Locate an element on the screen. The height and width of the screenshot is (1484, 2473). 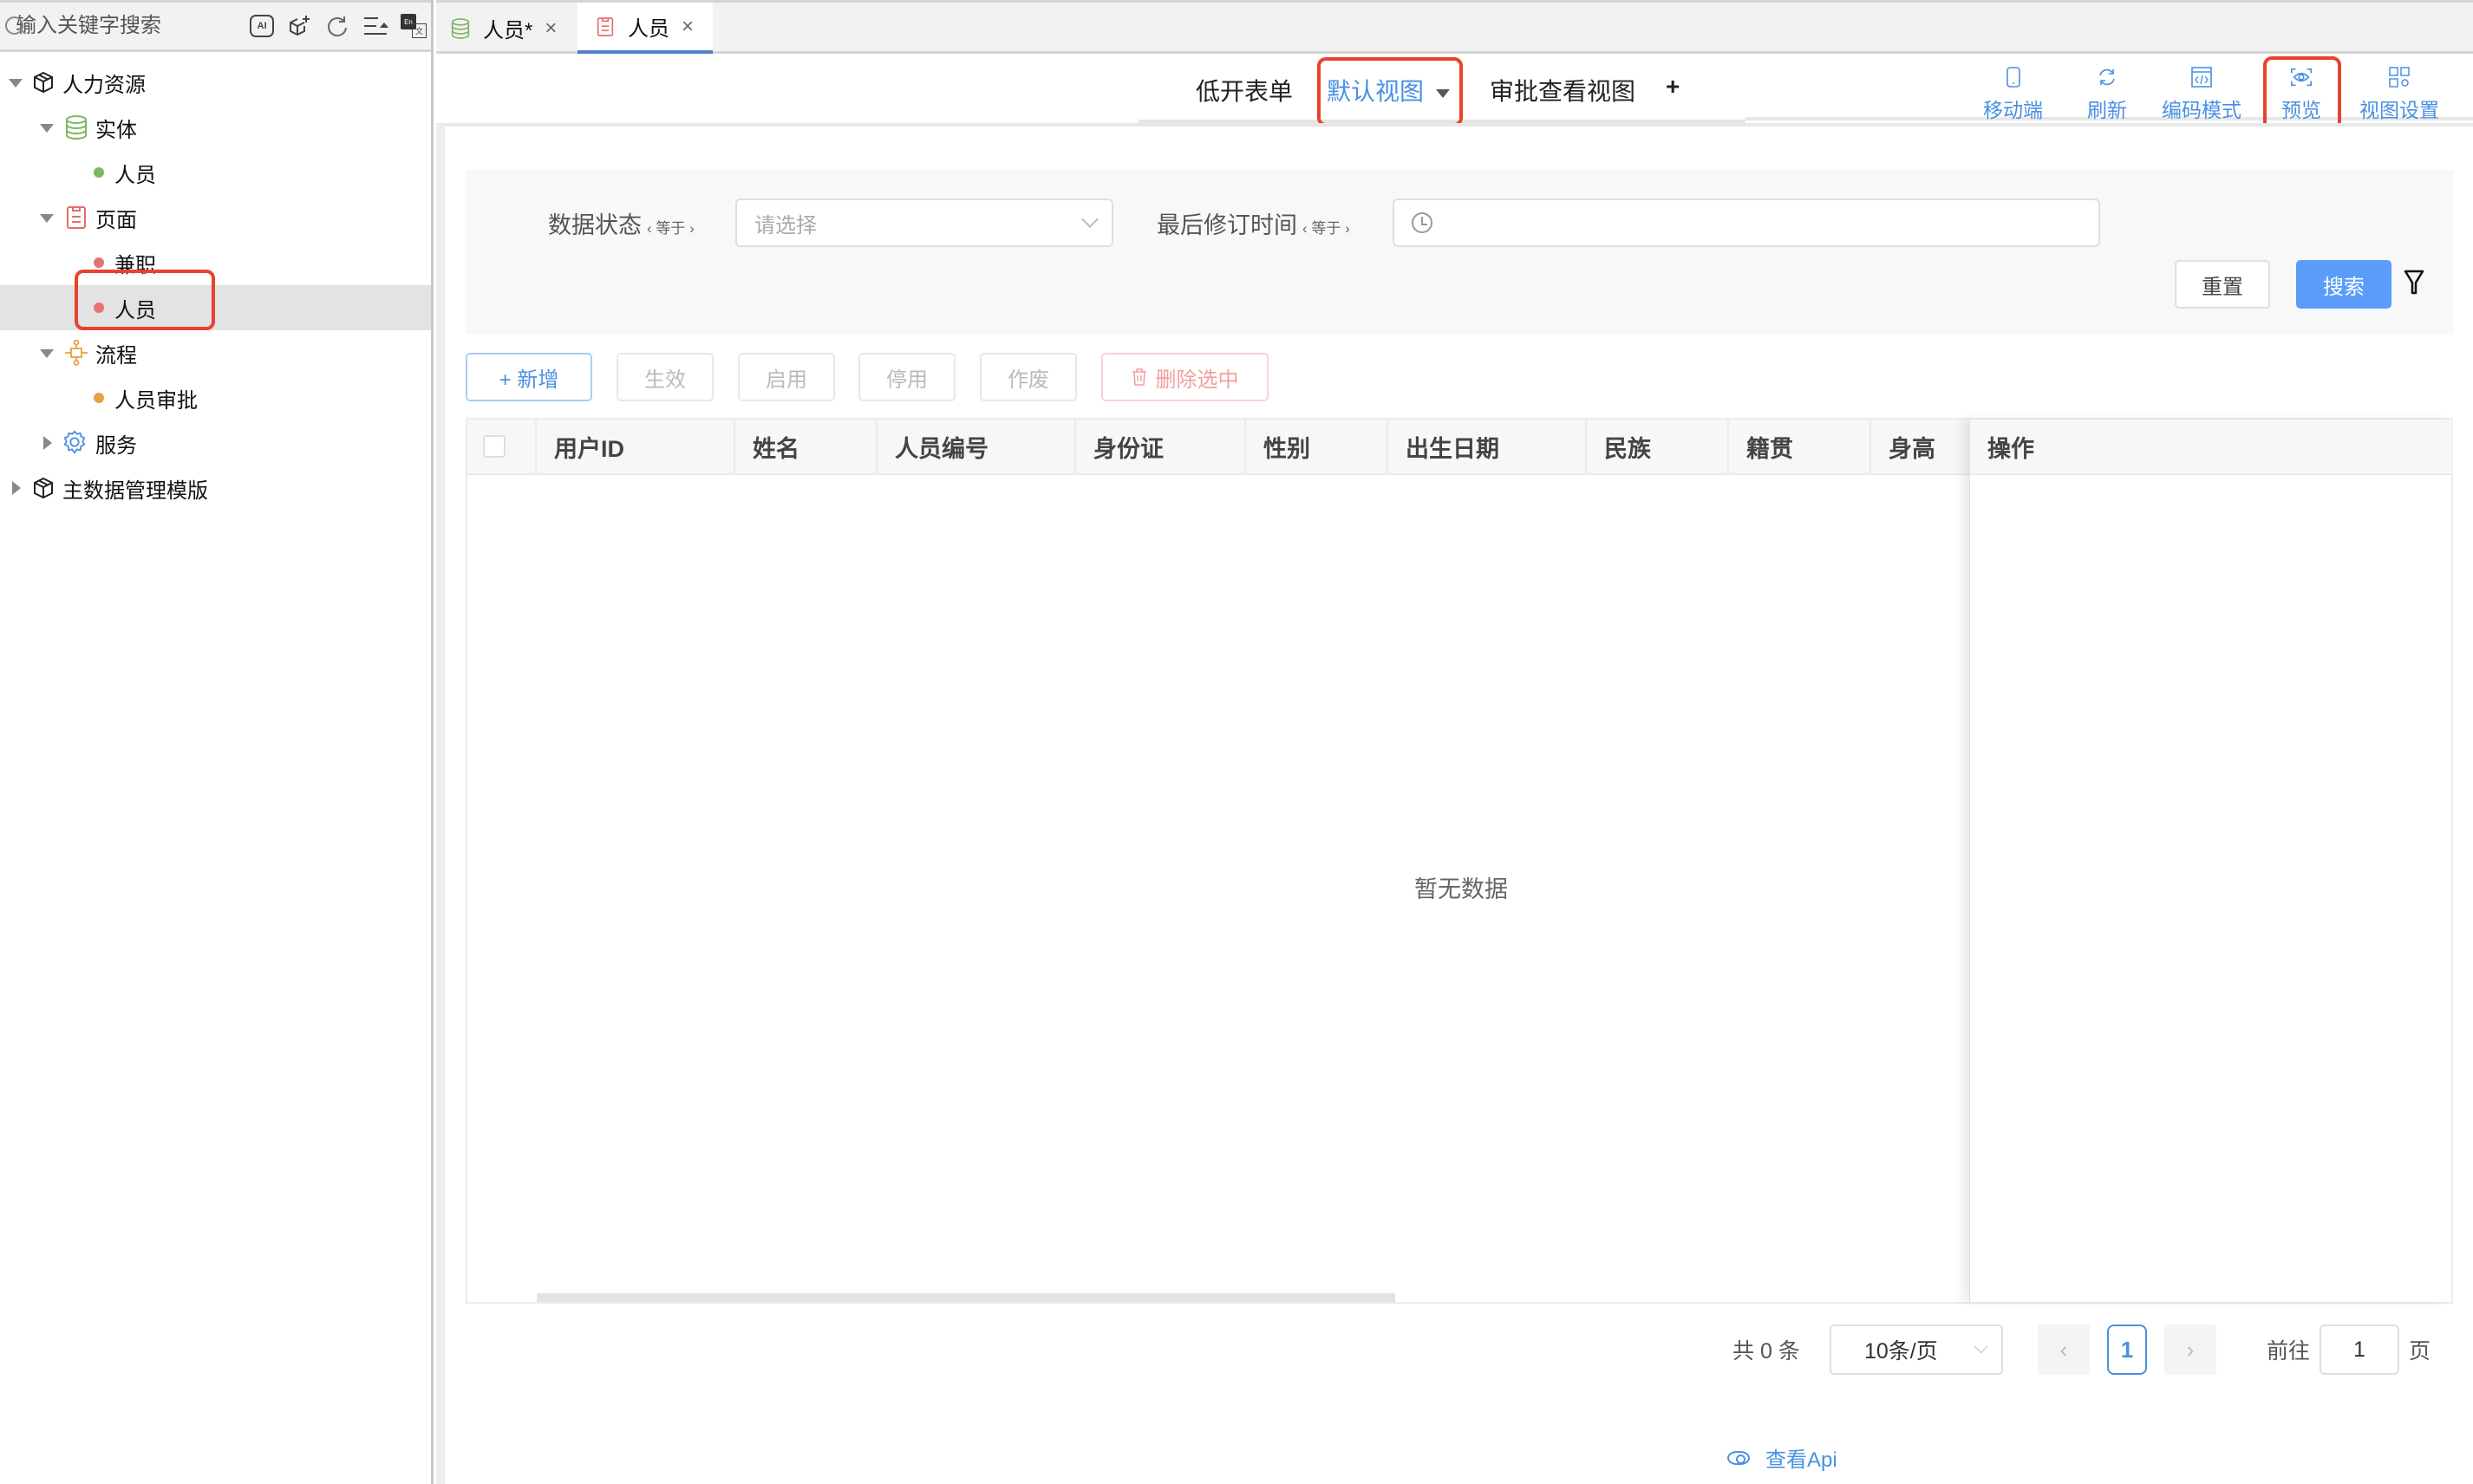
add-view-button: + is located at coordinates (1673, 87).